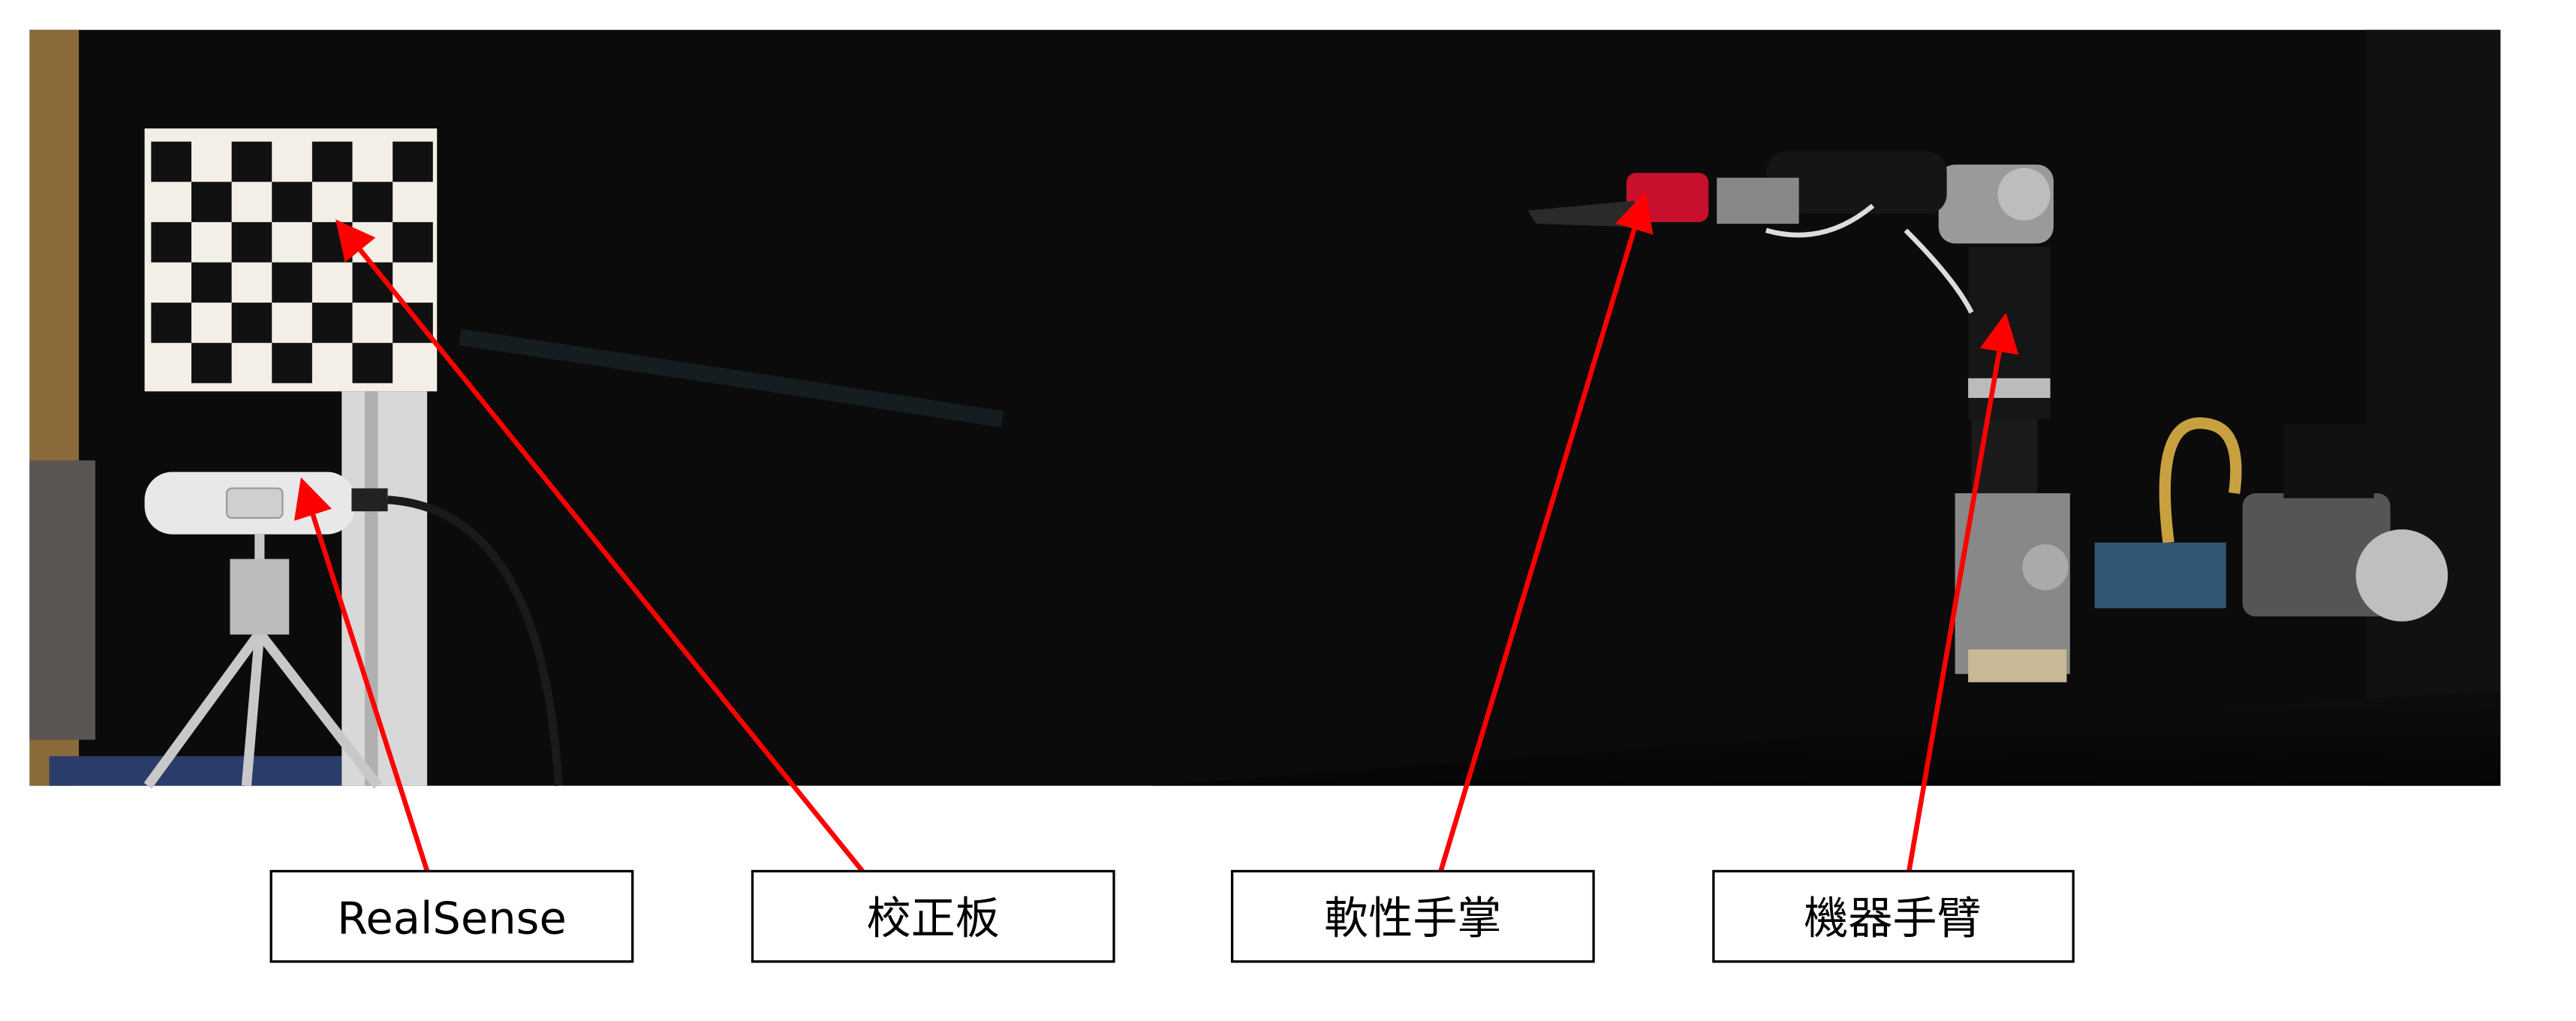 This screenshot has height=1021, width=2576. I want to click on label-calibration-board: 校正板, so click(933, 916).